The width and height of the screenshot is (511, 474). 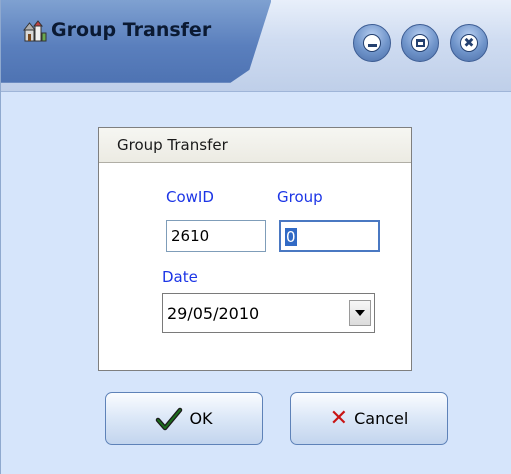 I want to click on group-field: 0, so click(x=329, y=236).